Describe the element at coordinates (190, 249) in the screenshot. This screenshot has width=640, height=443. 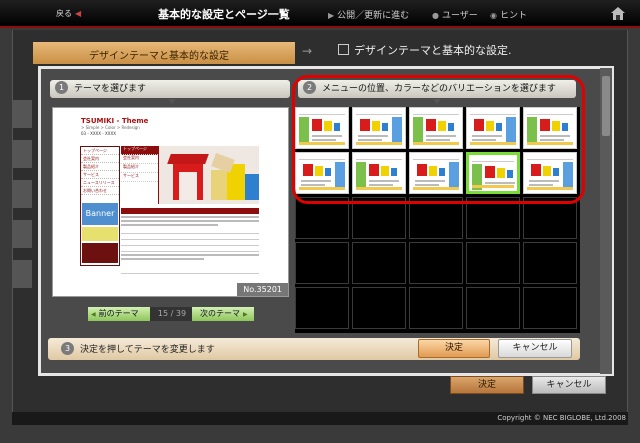
I see `preview-news-row` at that location.